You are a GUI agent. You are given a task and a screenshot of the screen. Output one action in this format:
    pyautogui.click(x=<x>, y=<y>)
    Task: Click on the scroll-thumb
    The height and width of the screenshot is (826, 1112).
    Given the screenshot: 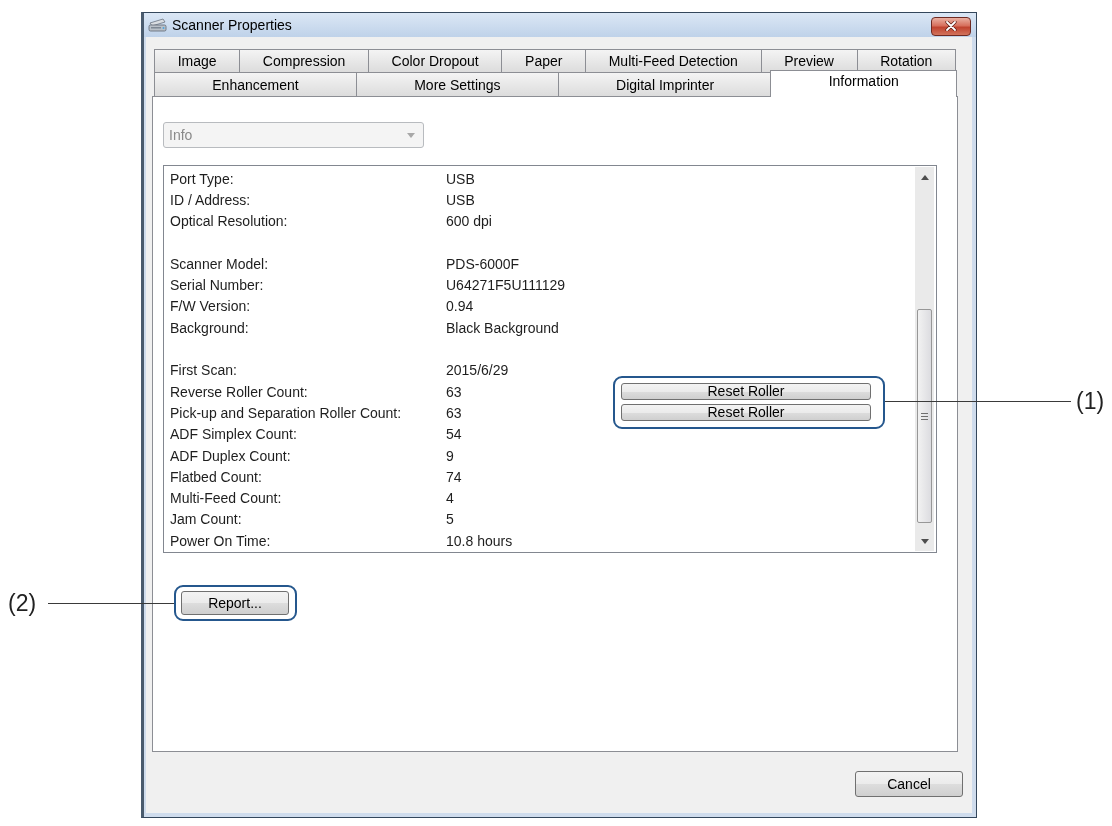 What is the action you would take?
    pyautogui.click(x=924, y=416)
    